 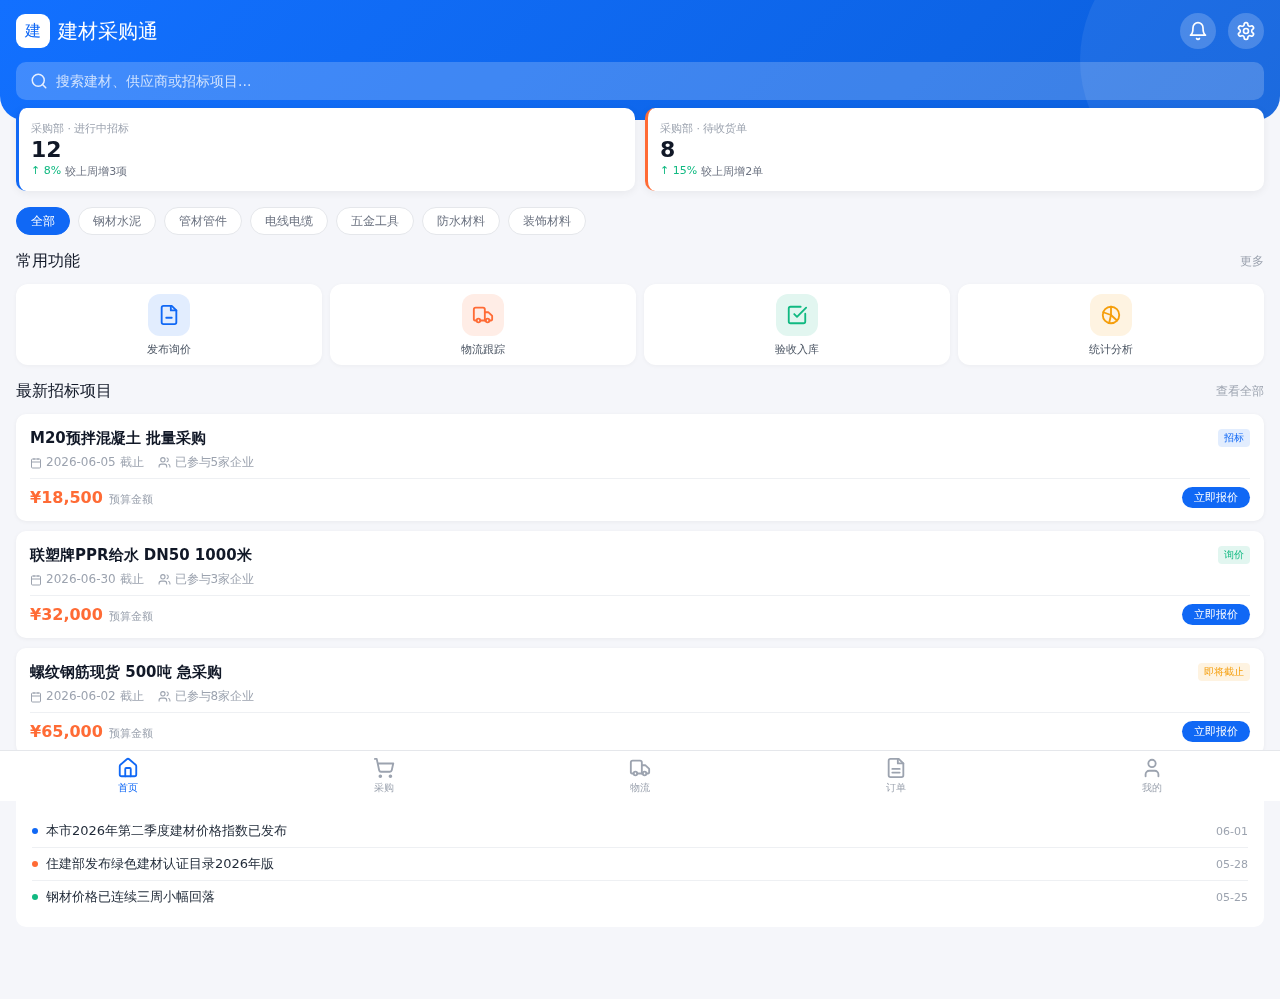 What do you see at coordinates (547, 221) in the screenshot?
I see `category-chip: 装饰材料` at bounding box center [547, 221].